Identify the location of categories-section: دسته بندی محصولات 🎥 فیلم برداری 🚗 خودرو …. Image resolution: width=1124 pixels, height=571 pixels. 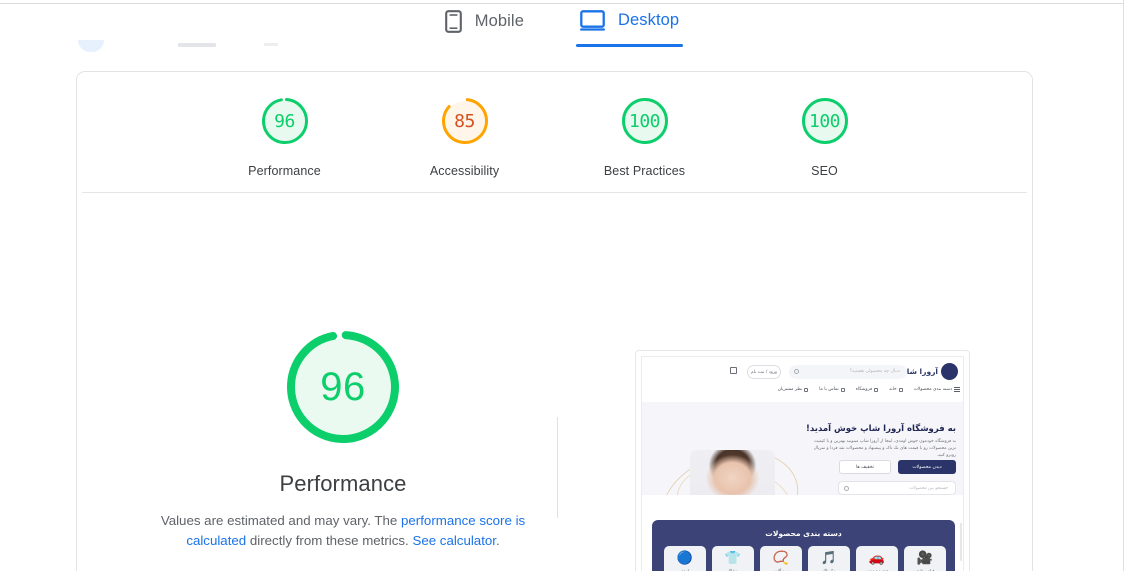
(803, 545).